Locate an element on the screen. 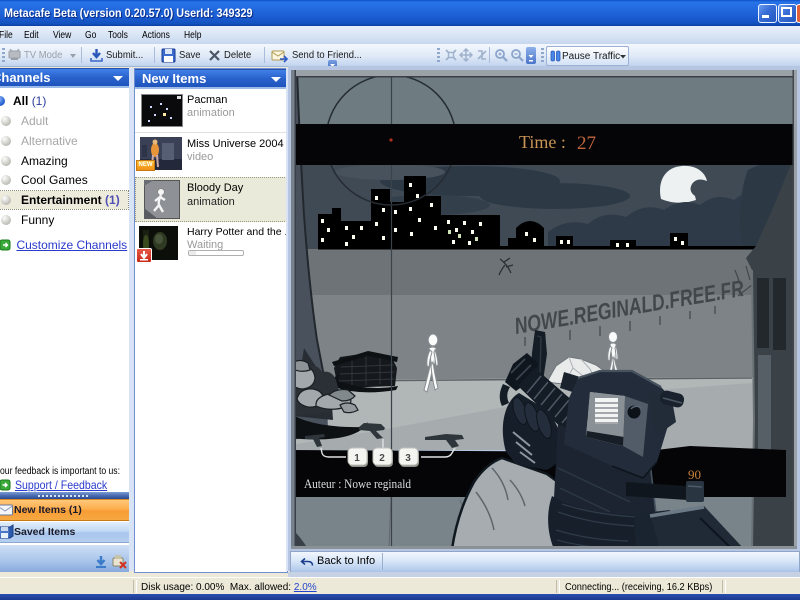  svg-text: Time : is located at coordinates (542, 142).